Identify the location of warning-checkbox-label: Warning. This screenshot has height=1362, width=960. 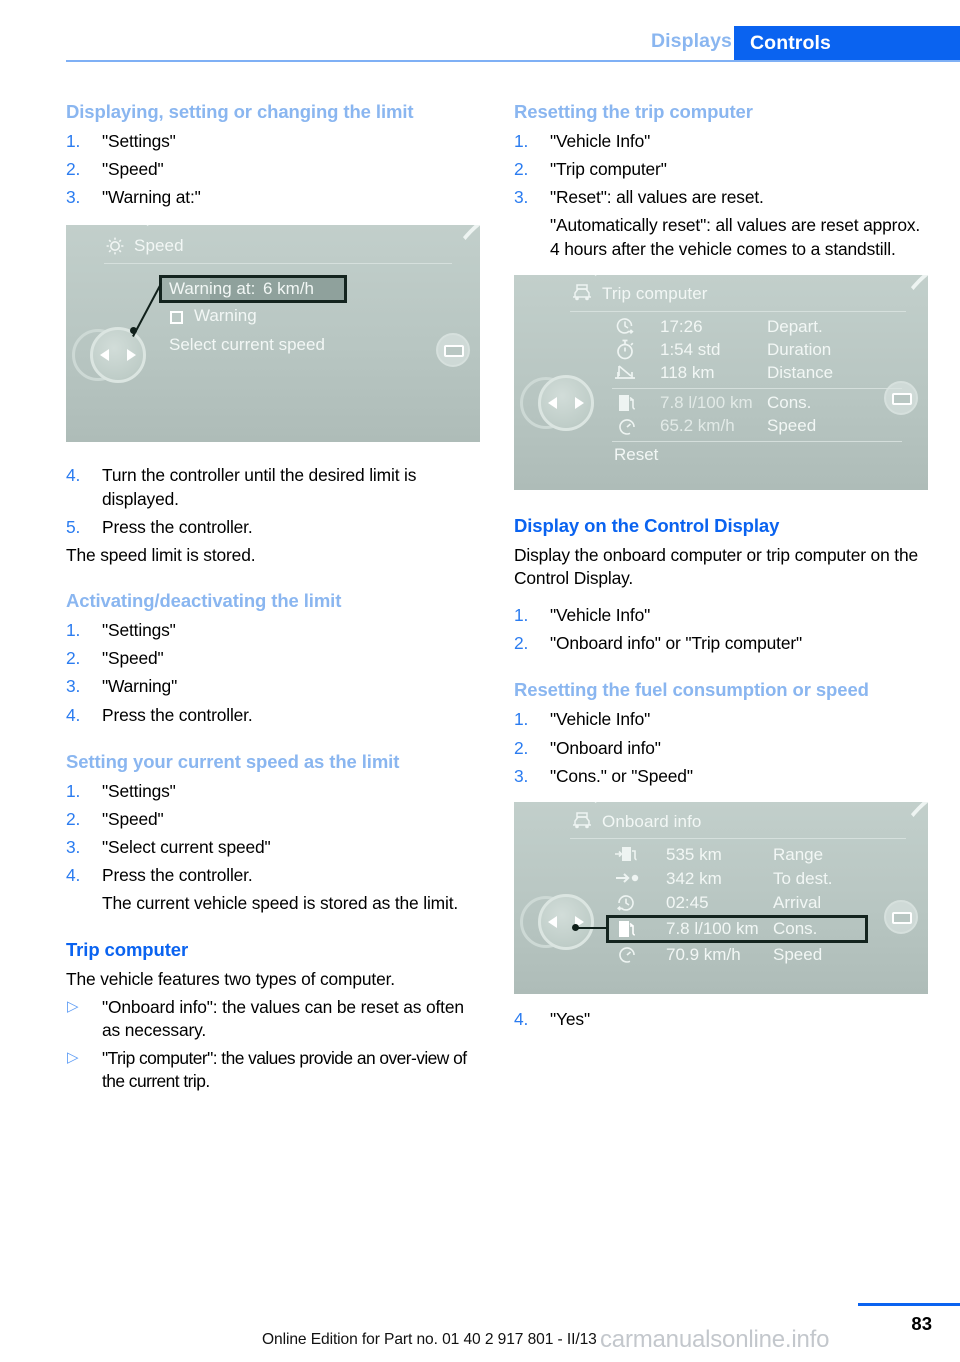
(225, 316).